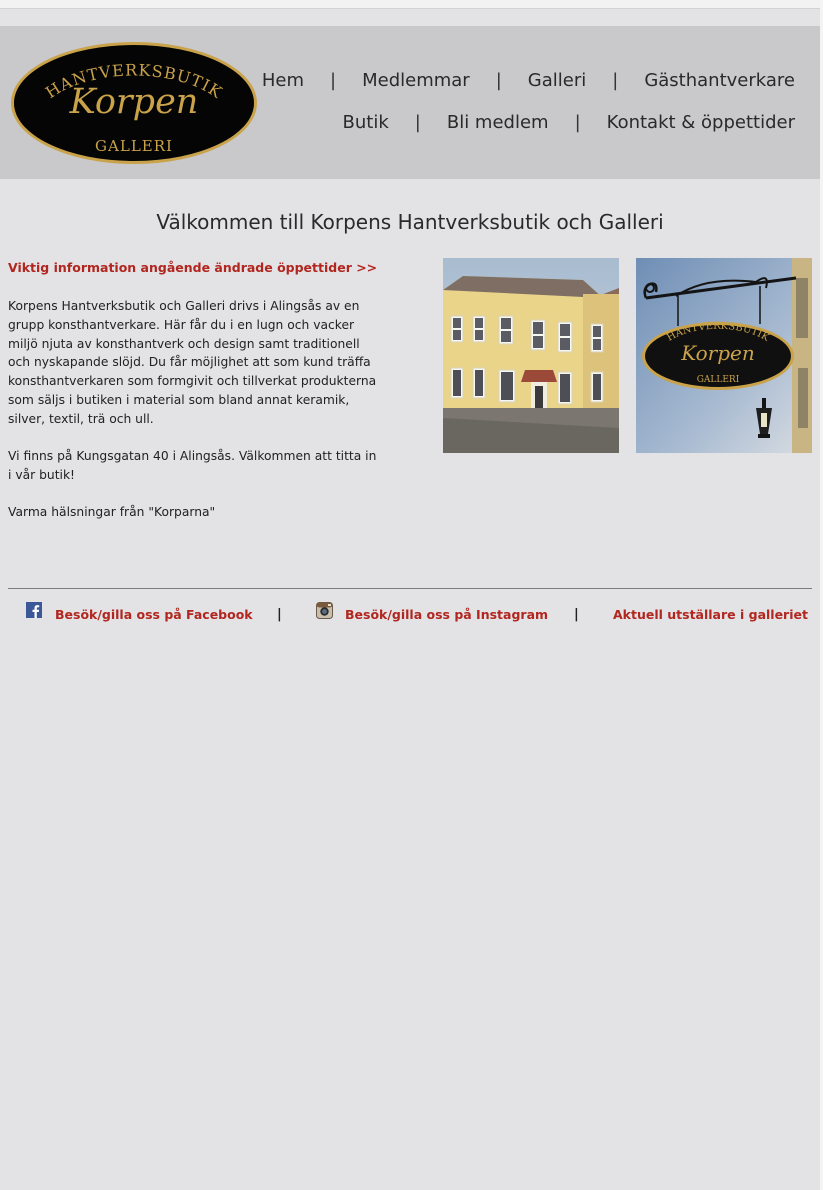  What do you see at coordinates (324, 610) in the screenshot?
I see `instagram-icon` at bounding box center [324, 610].